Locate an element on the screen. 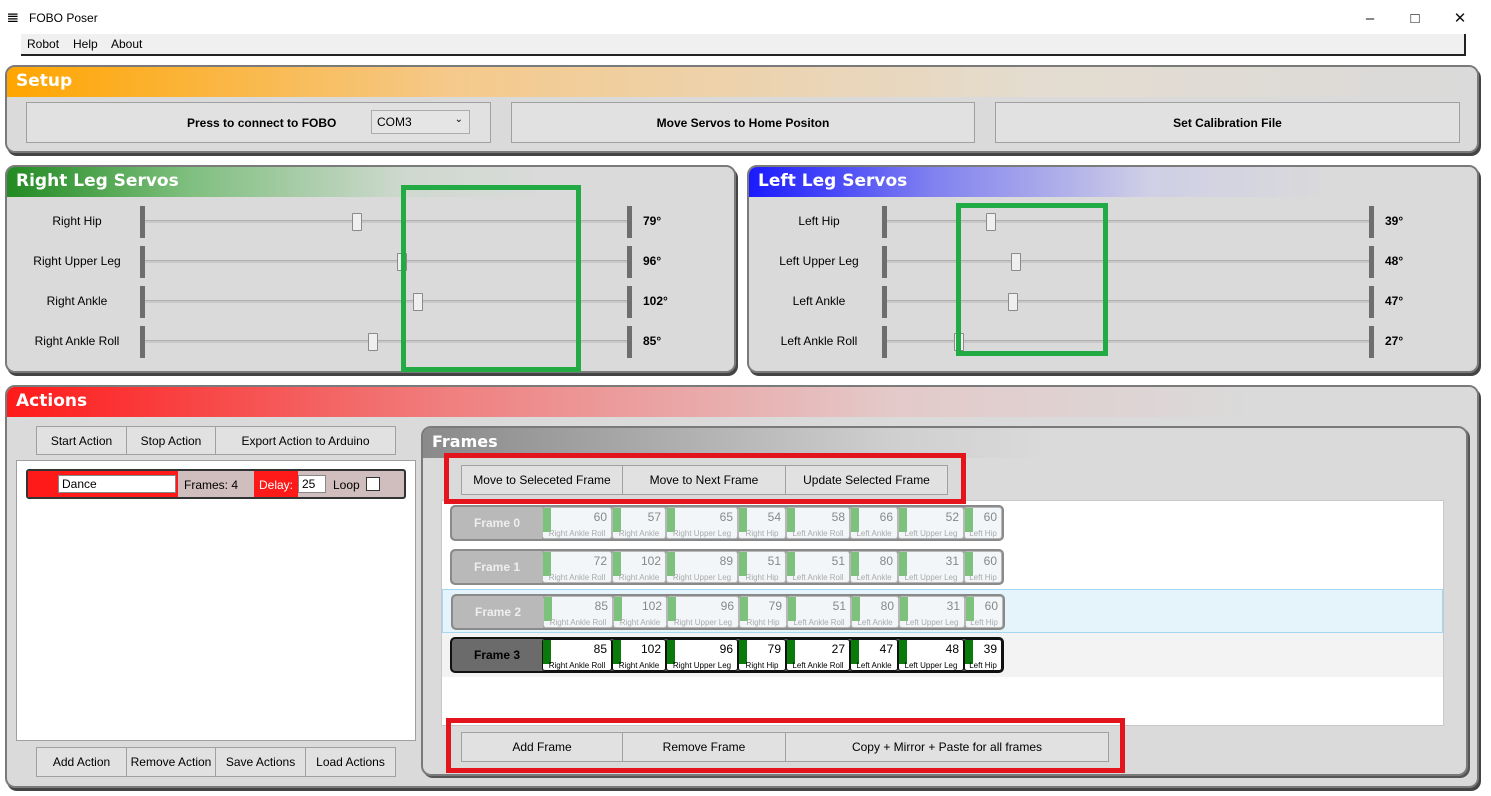 The width and height of the screenshot is (1491, 796). frame-cell-value: 102 is located at coordinates (650, 649).